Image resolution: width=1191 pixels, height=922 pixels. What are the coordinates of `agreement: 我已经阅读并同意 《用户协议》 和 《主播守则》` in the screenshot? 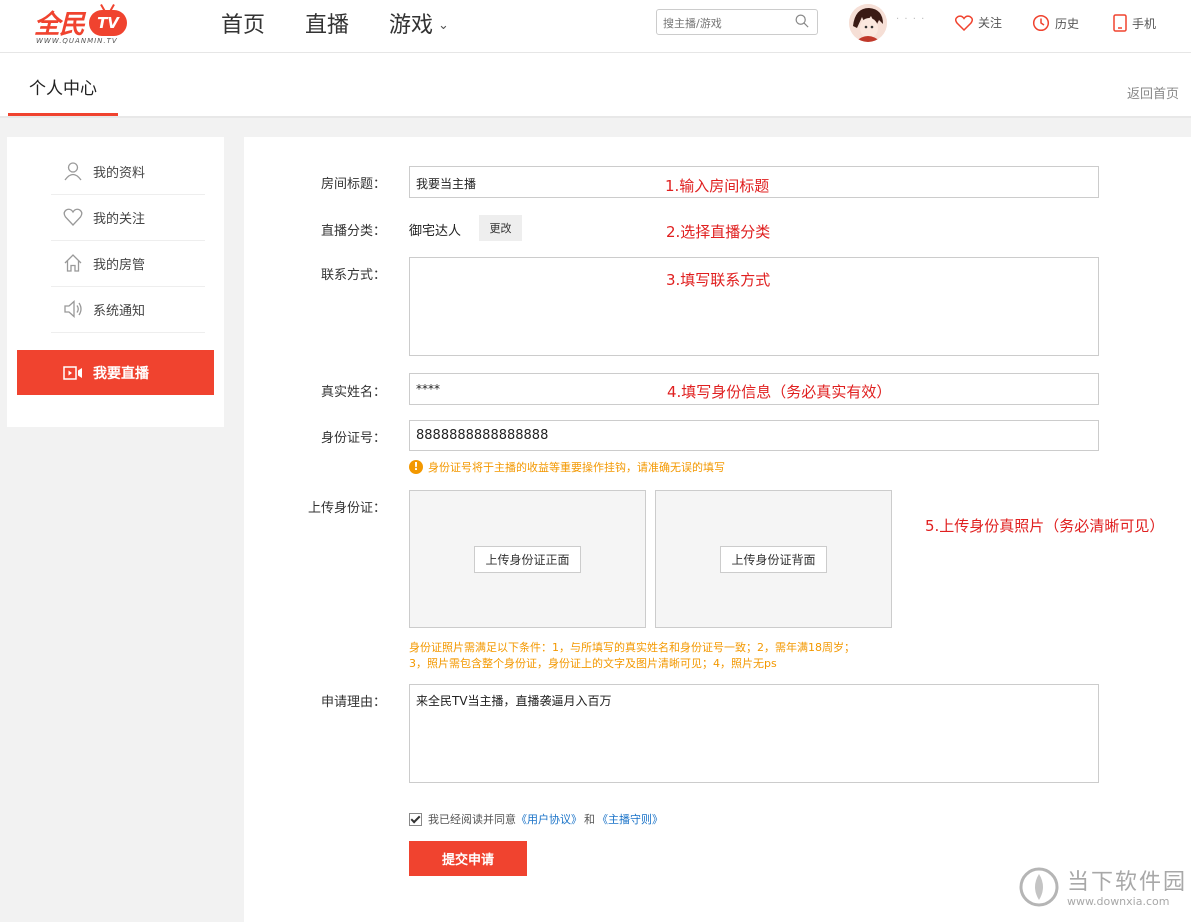 It's located at (536, 819).